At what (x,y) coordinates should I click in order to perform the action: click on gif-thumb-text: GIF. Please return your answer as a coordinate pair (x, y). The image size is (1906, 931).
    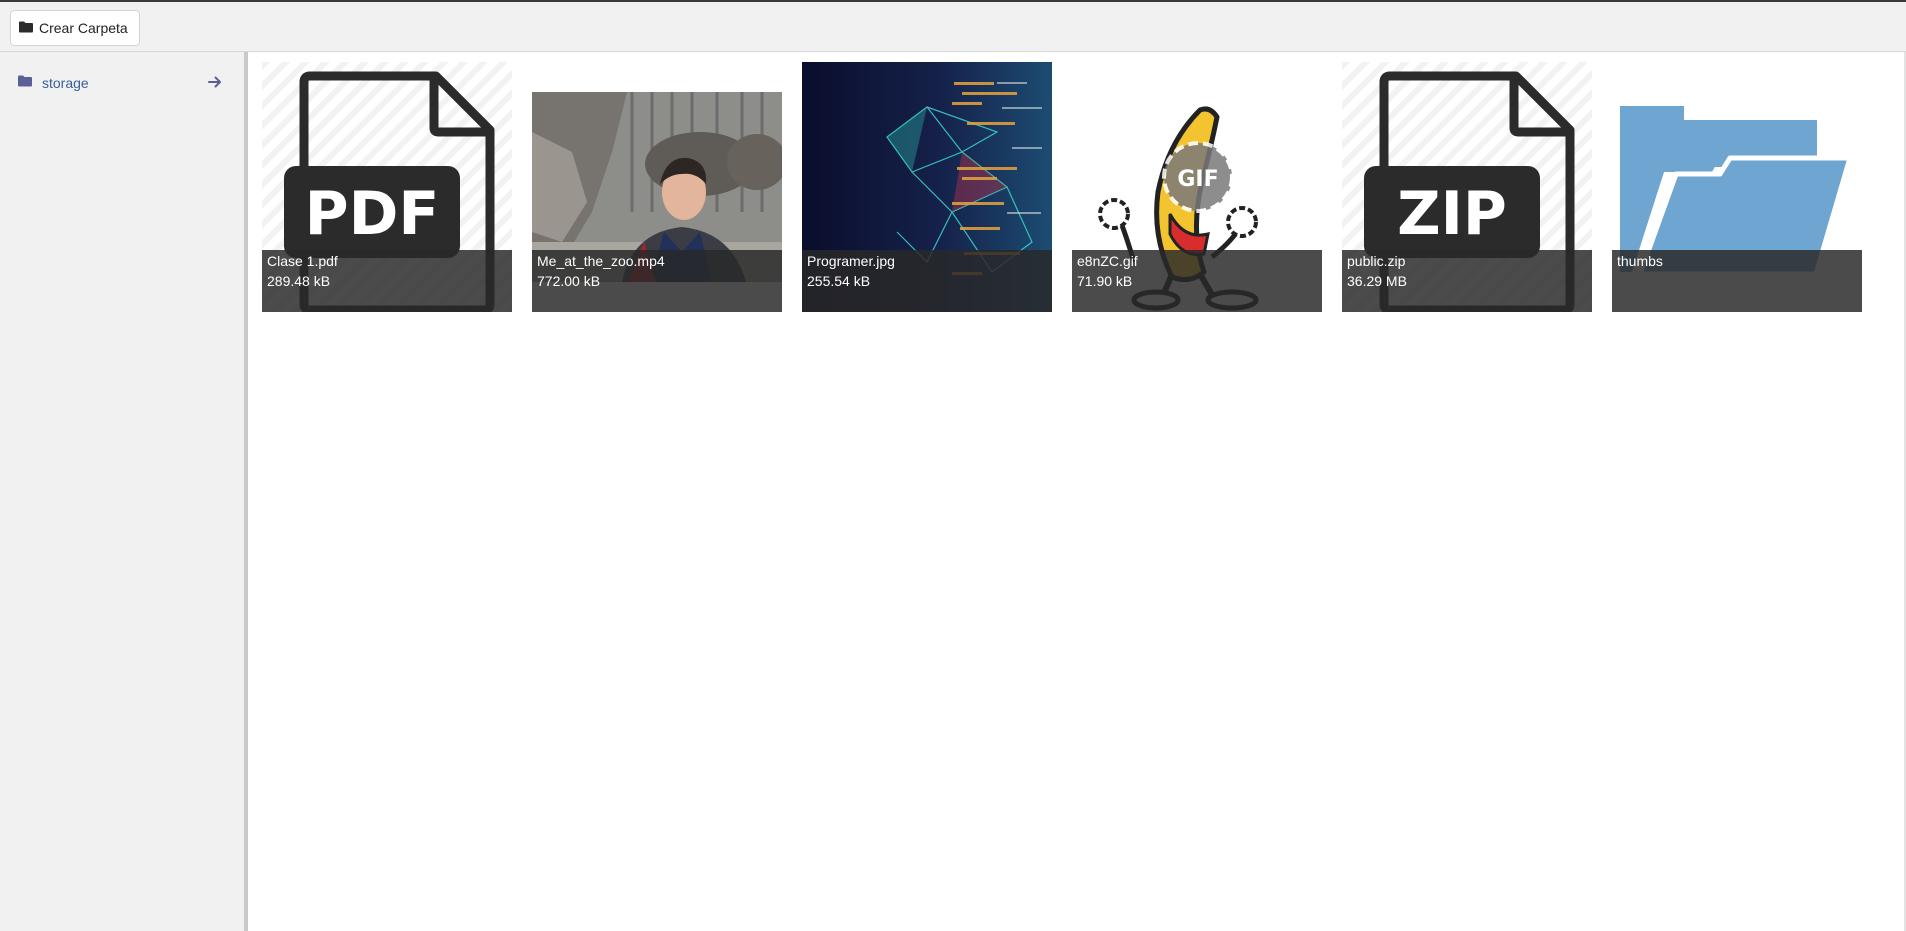
    Looking at the image, I should click on (1197, 179).